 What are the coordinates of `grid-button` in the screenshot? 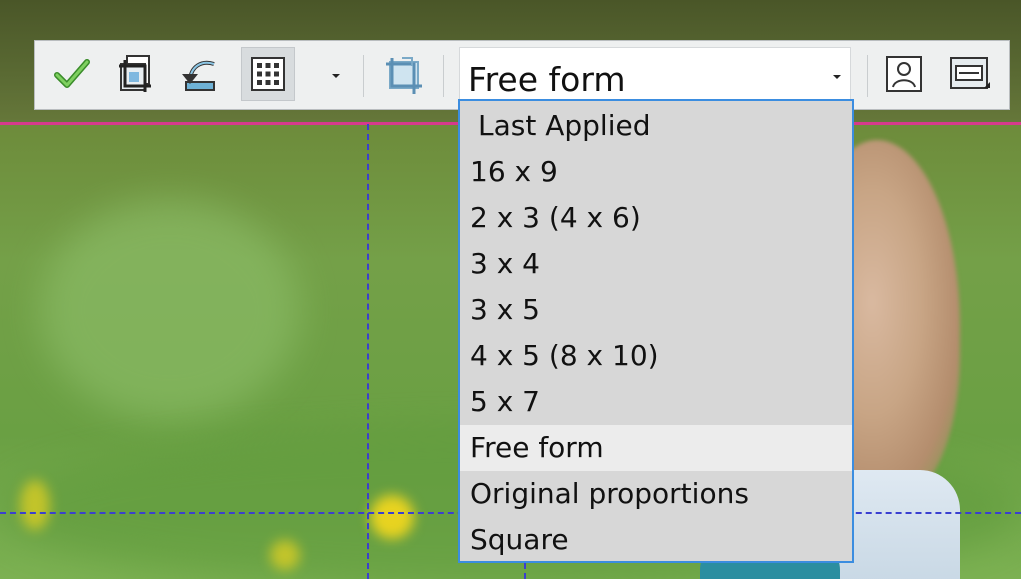 It's located at (268, 74).